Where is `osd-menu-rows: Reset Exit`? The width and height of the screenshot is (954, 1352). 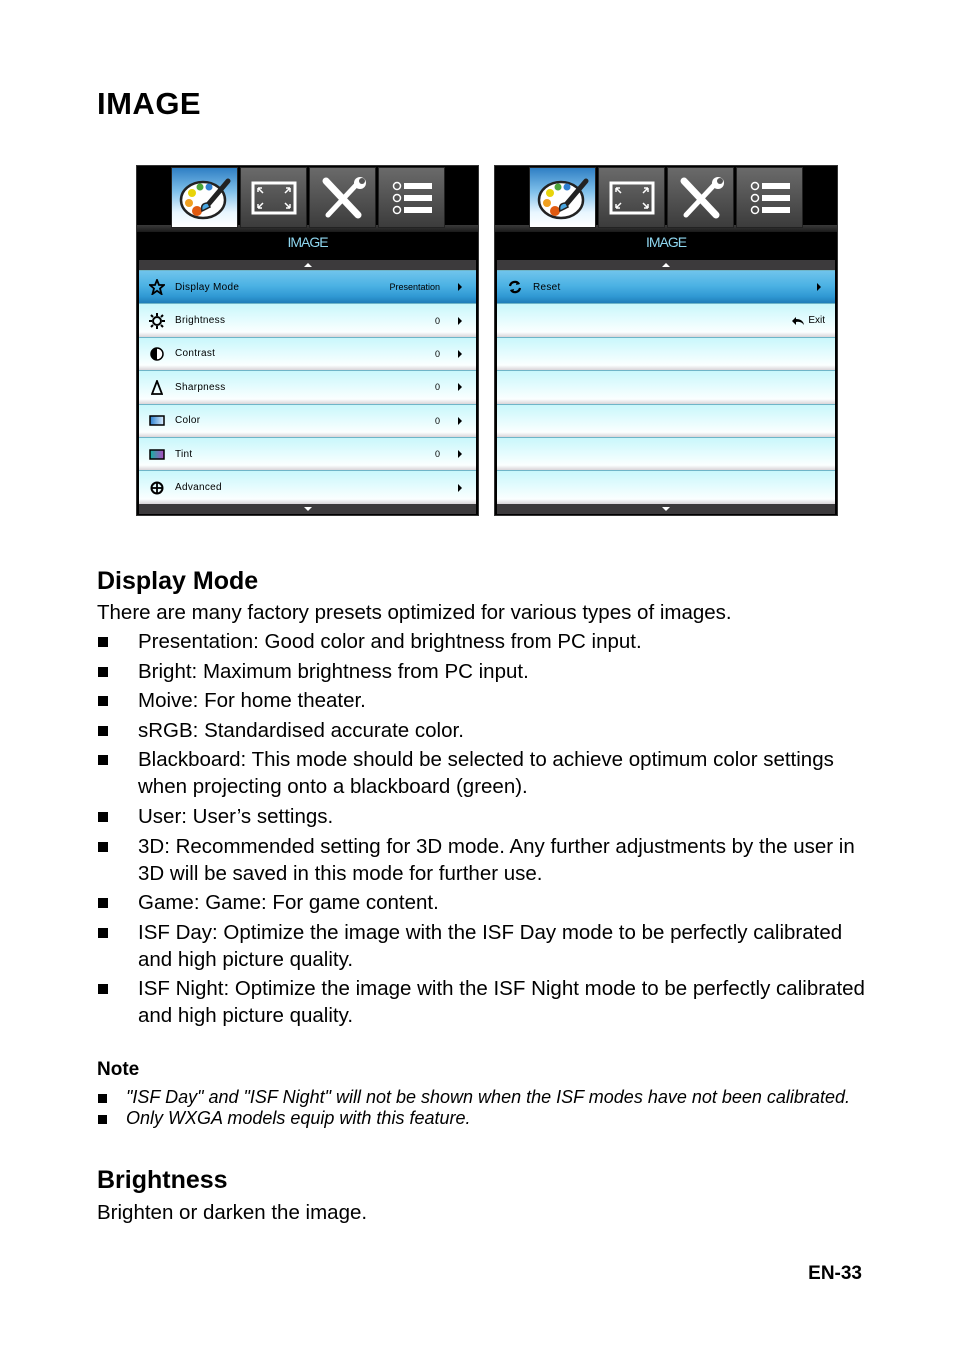
osd-menu-rows: Reset Exit is located at coordinates (666, 387).